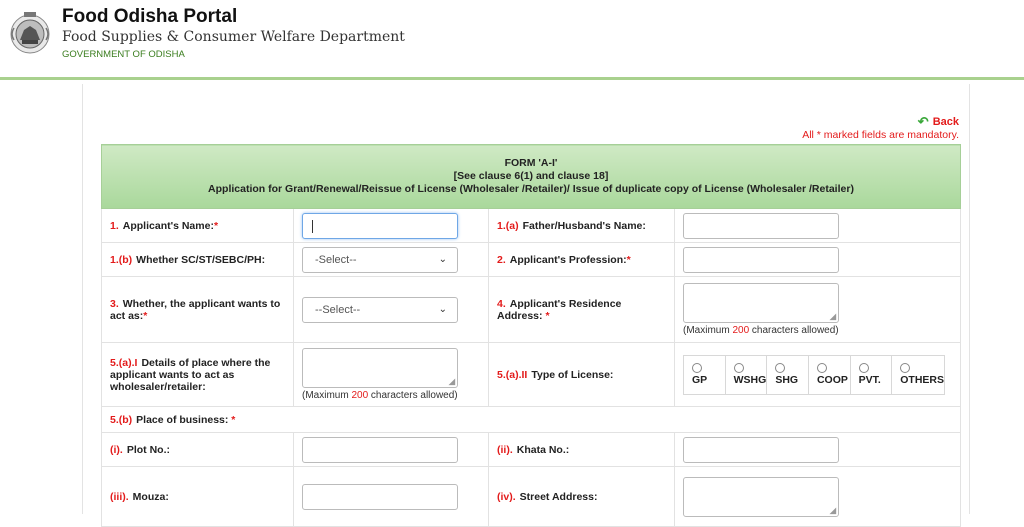  What do you see at coordinates (380, 496) in the screenshot?
I see `mouza-input` at bounding box center [380, 496].